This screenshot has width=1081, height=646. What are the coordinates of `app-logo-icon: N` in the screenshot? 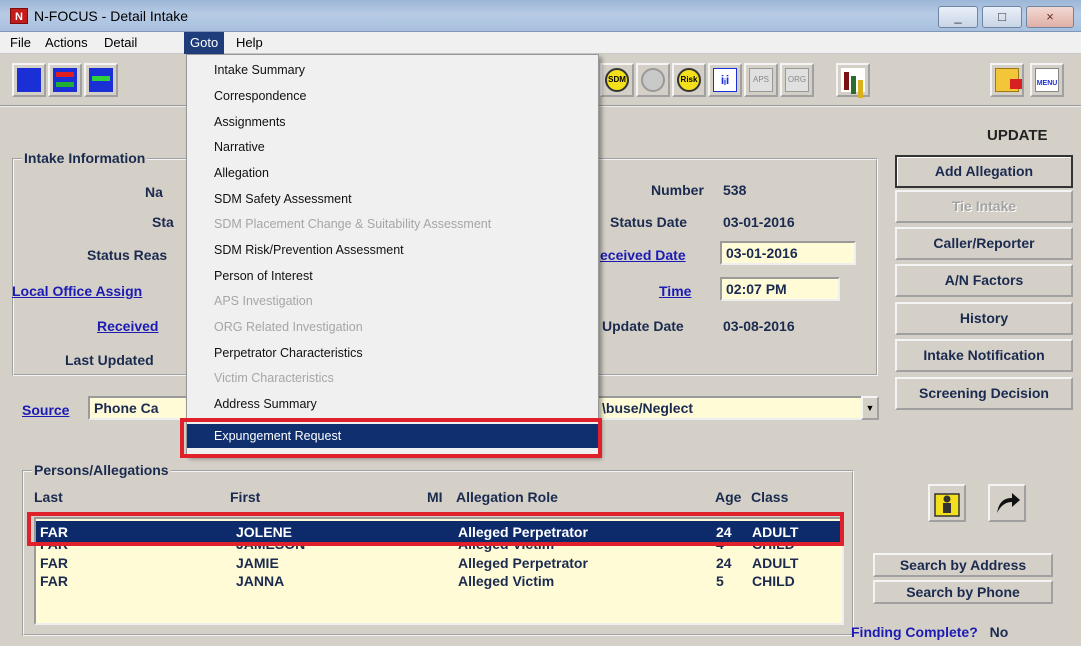 It's located at (19, 16).